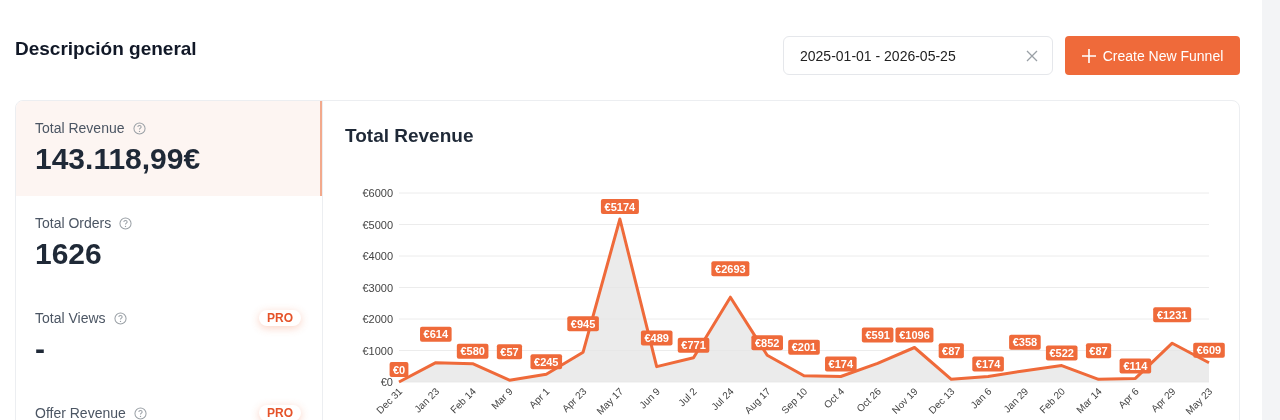 Image resolution: width=1280 pixels, height=420 pixels. I want to click on metric-tile: Total Orders 1626, so click(169, 243).